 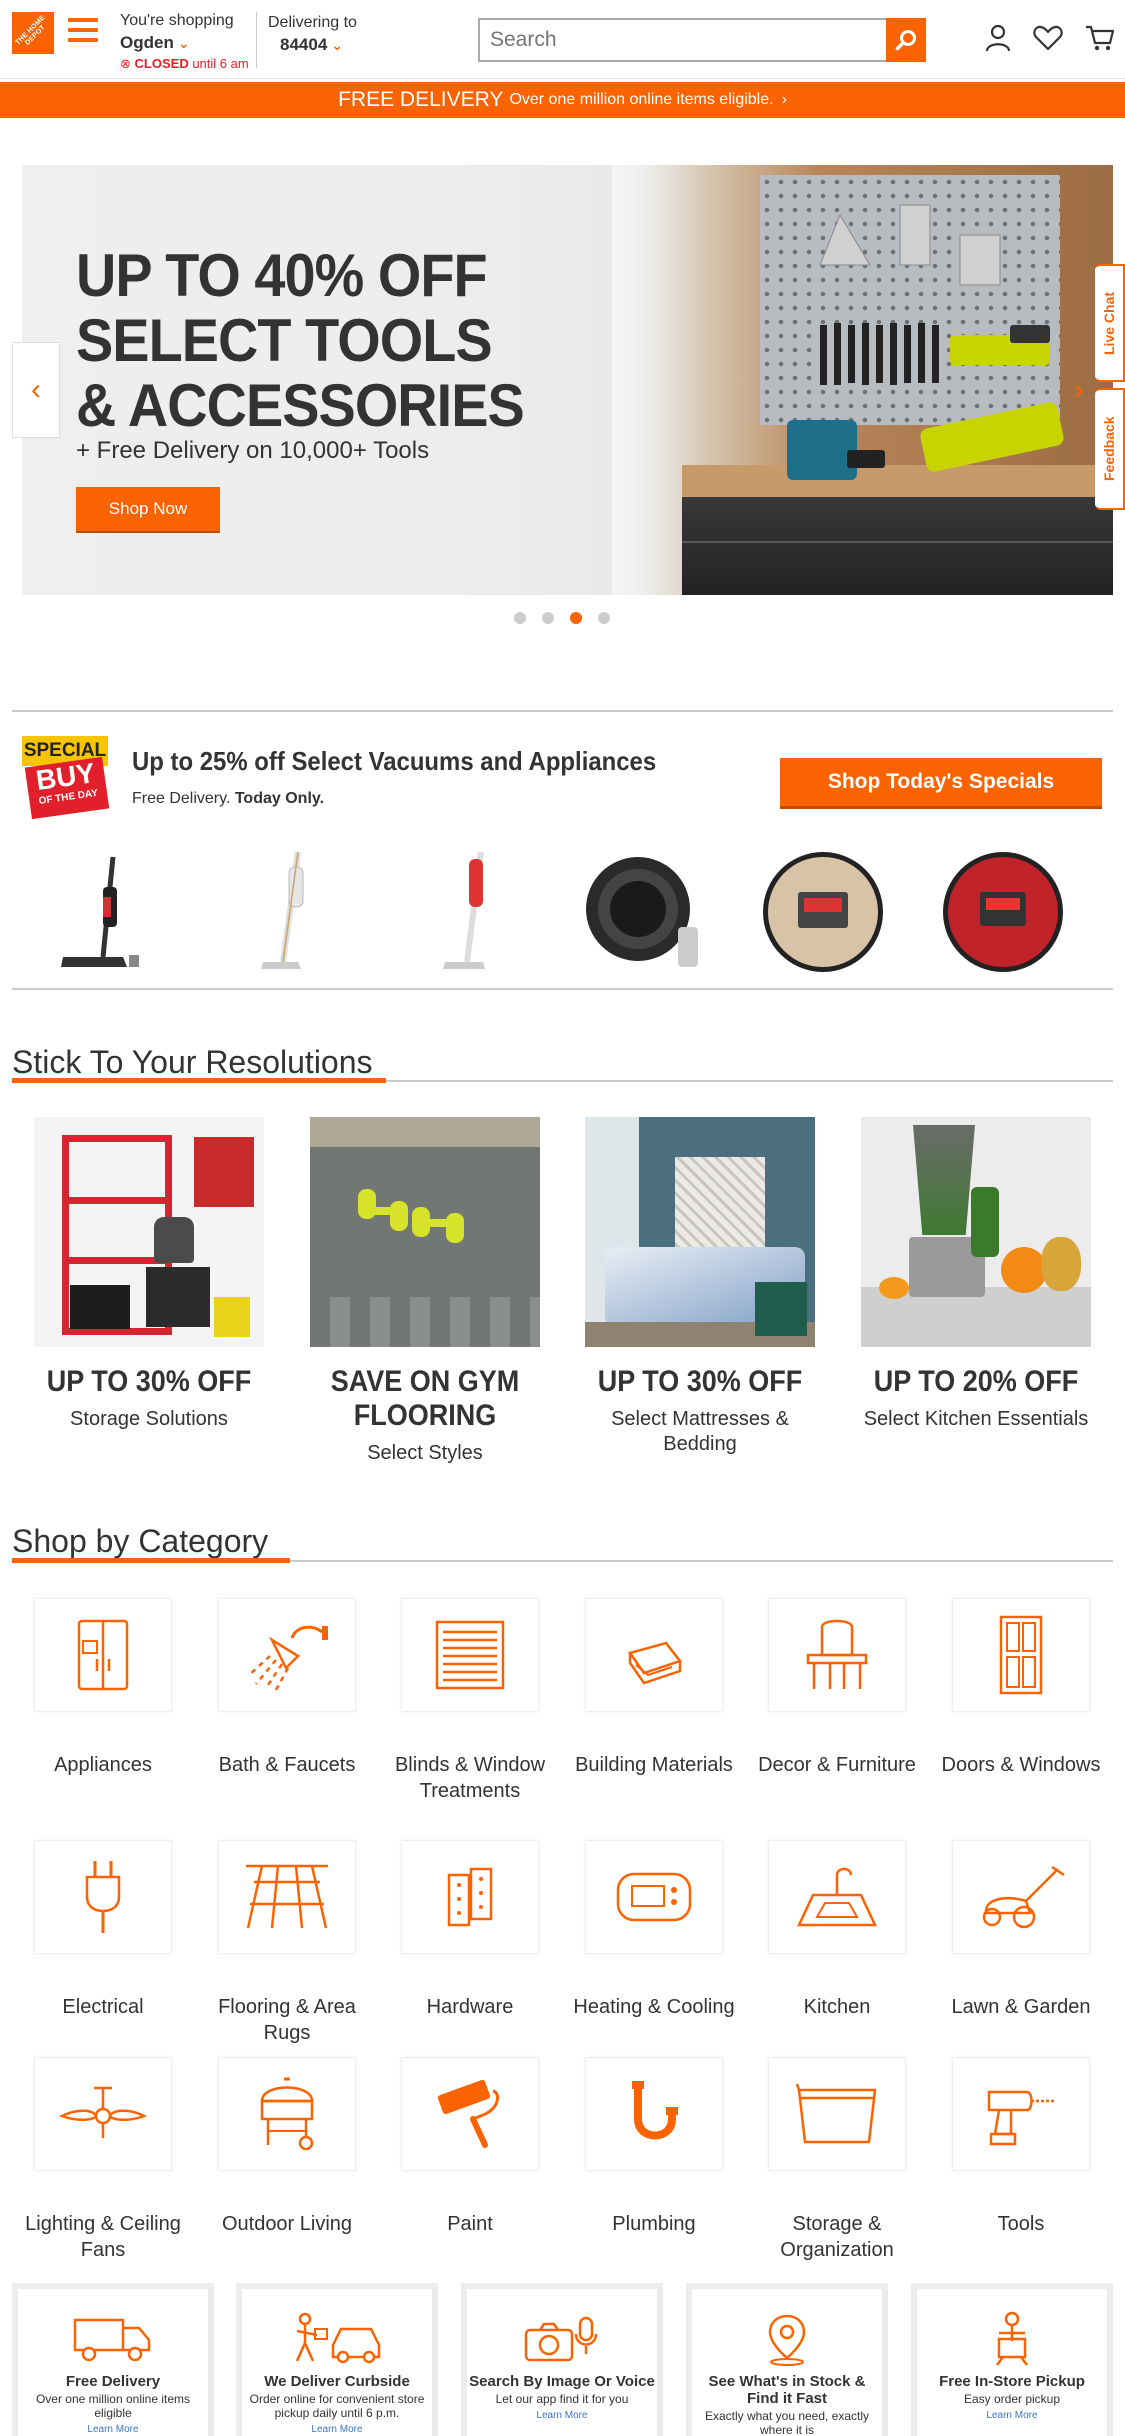 I want to click on search-input, so click(x=680, y=40).